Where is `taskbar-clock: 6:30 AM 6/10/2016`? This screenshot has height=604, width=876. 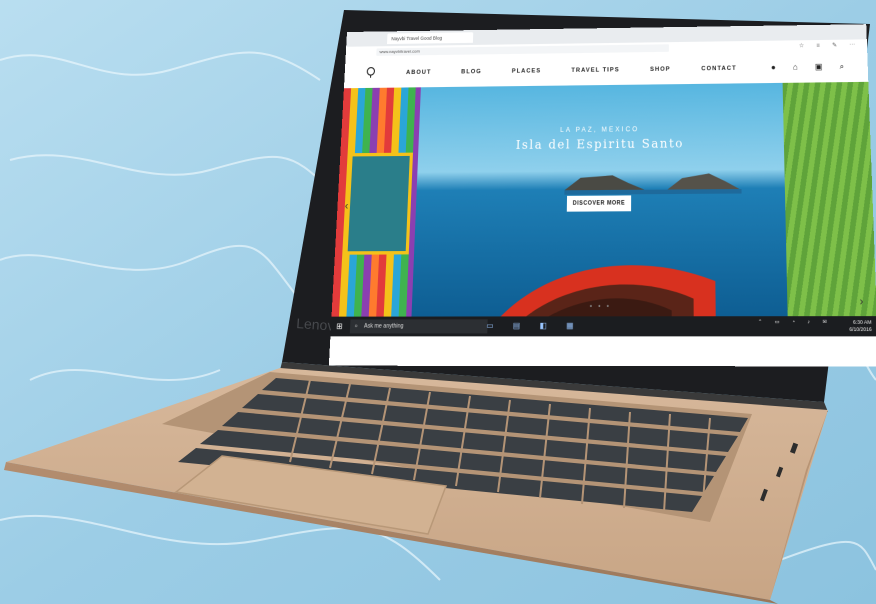 taskbar-clock: 6:30 AM 6/10/2016 is located at coordinates (860, 325).